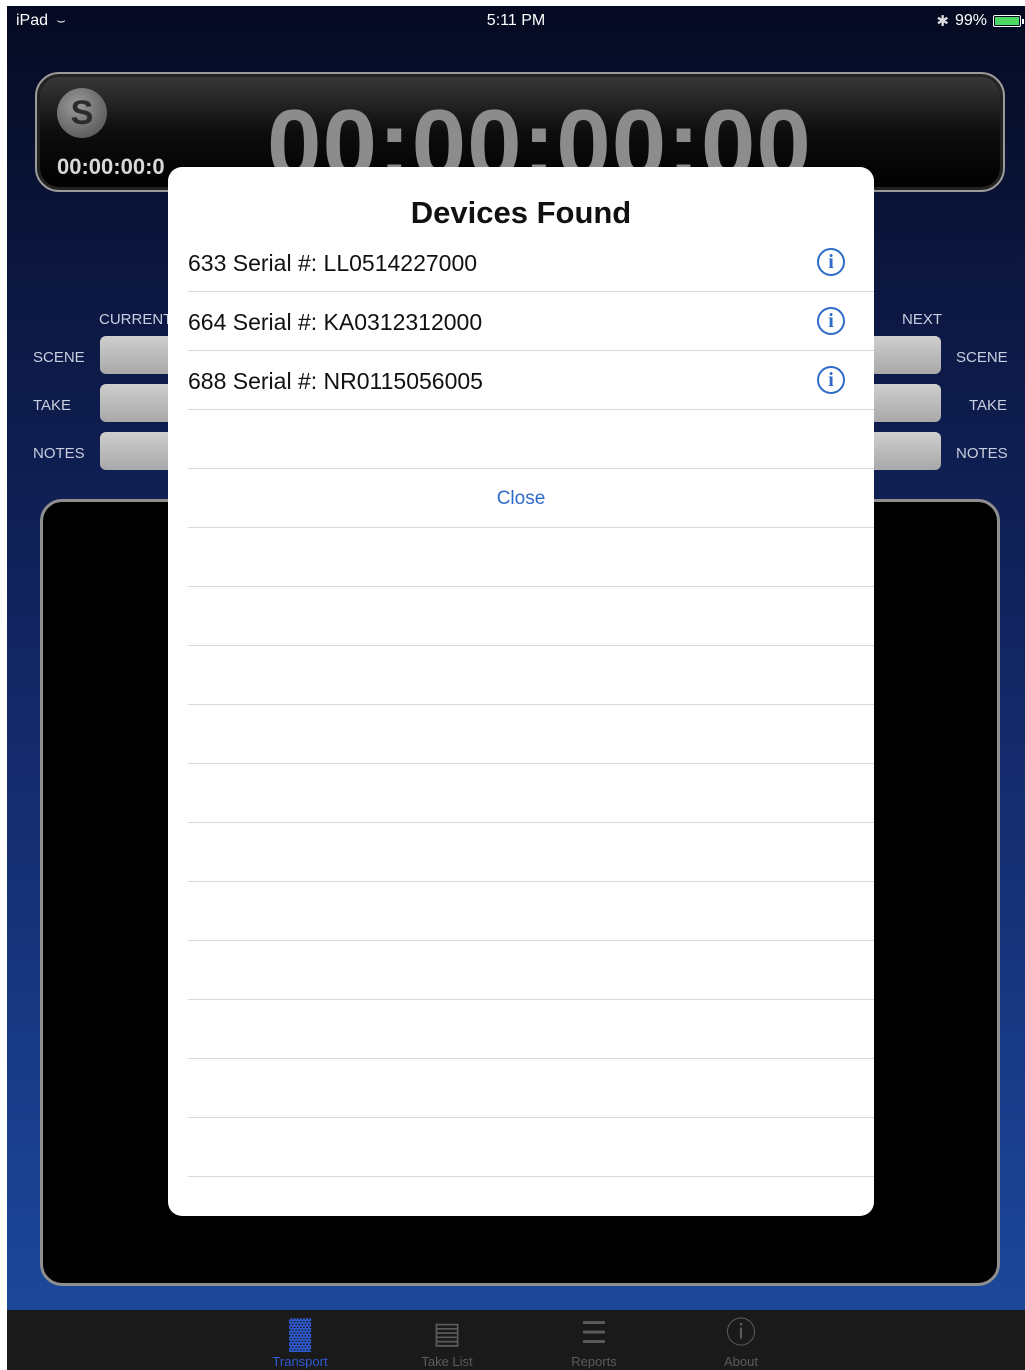 Image resolution: width=1025 pixels, height=1370 pixels. What do you see at coordinates (300, 1333) in the screenshot?
I see `transport-bars-icon: ▓` at bounding box center [300, 1333].